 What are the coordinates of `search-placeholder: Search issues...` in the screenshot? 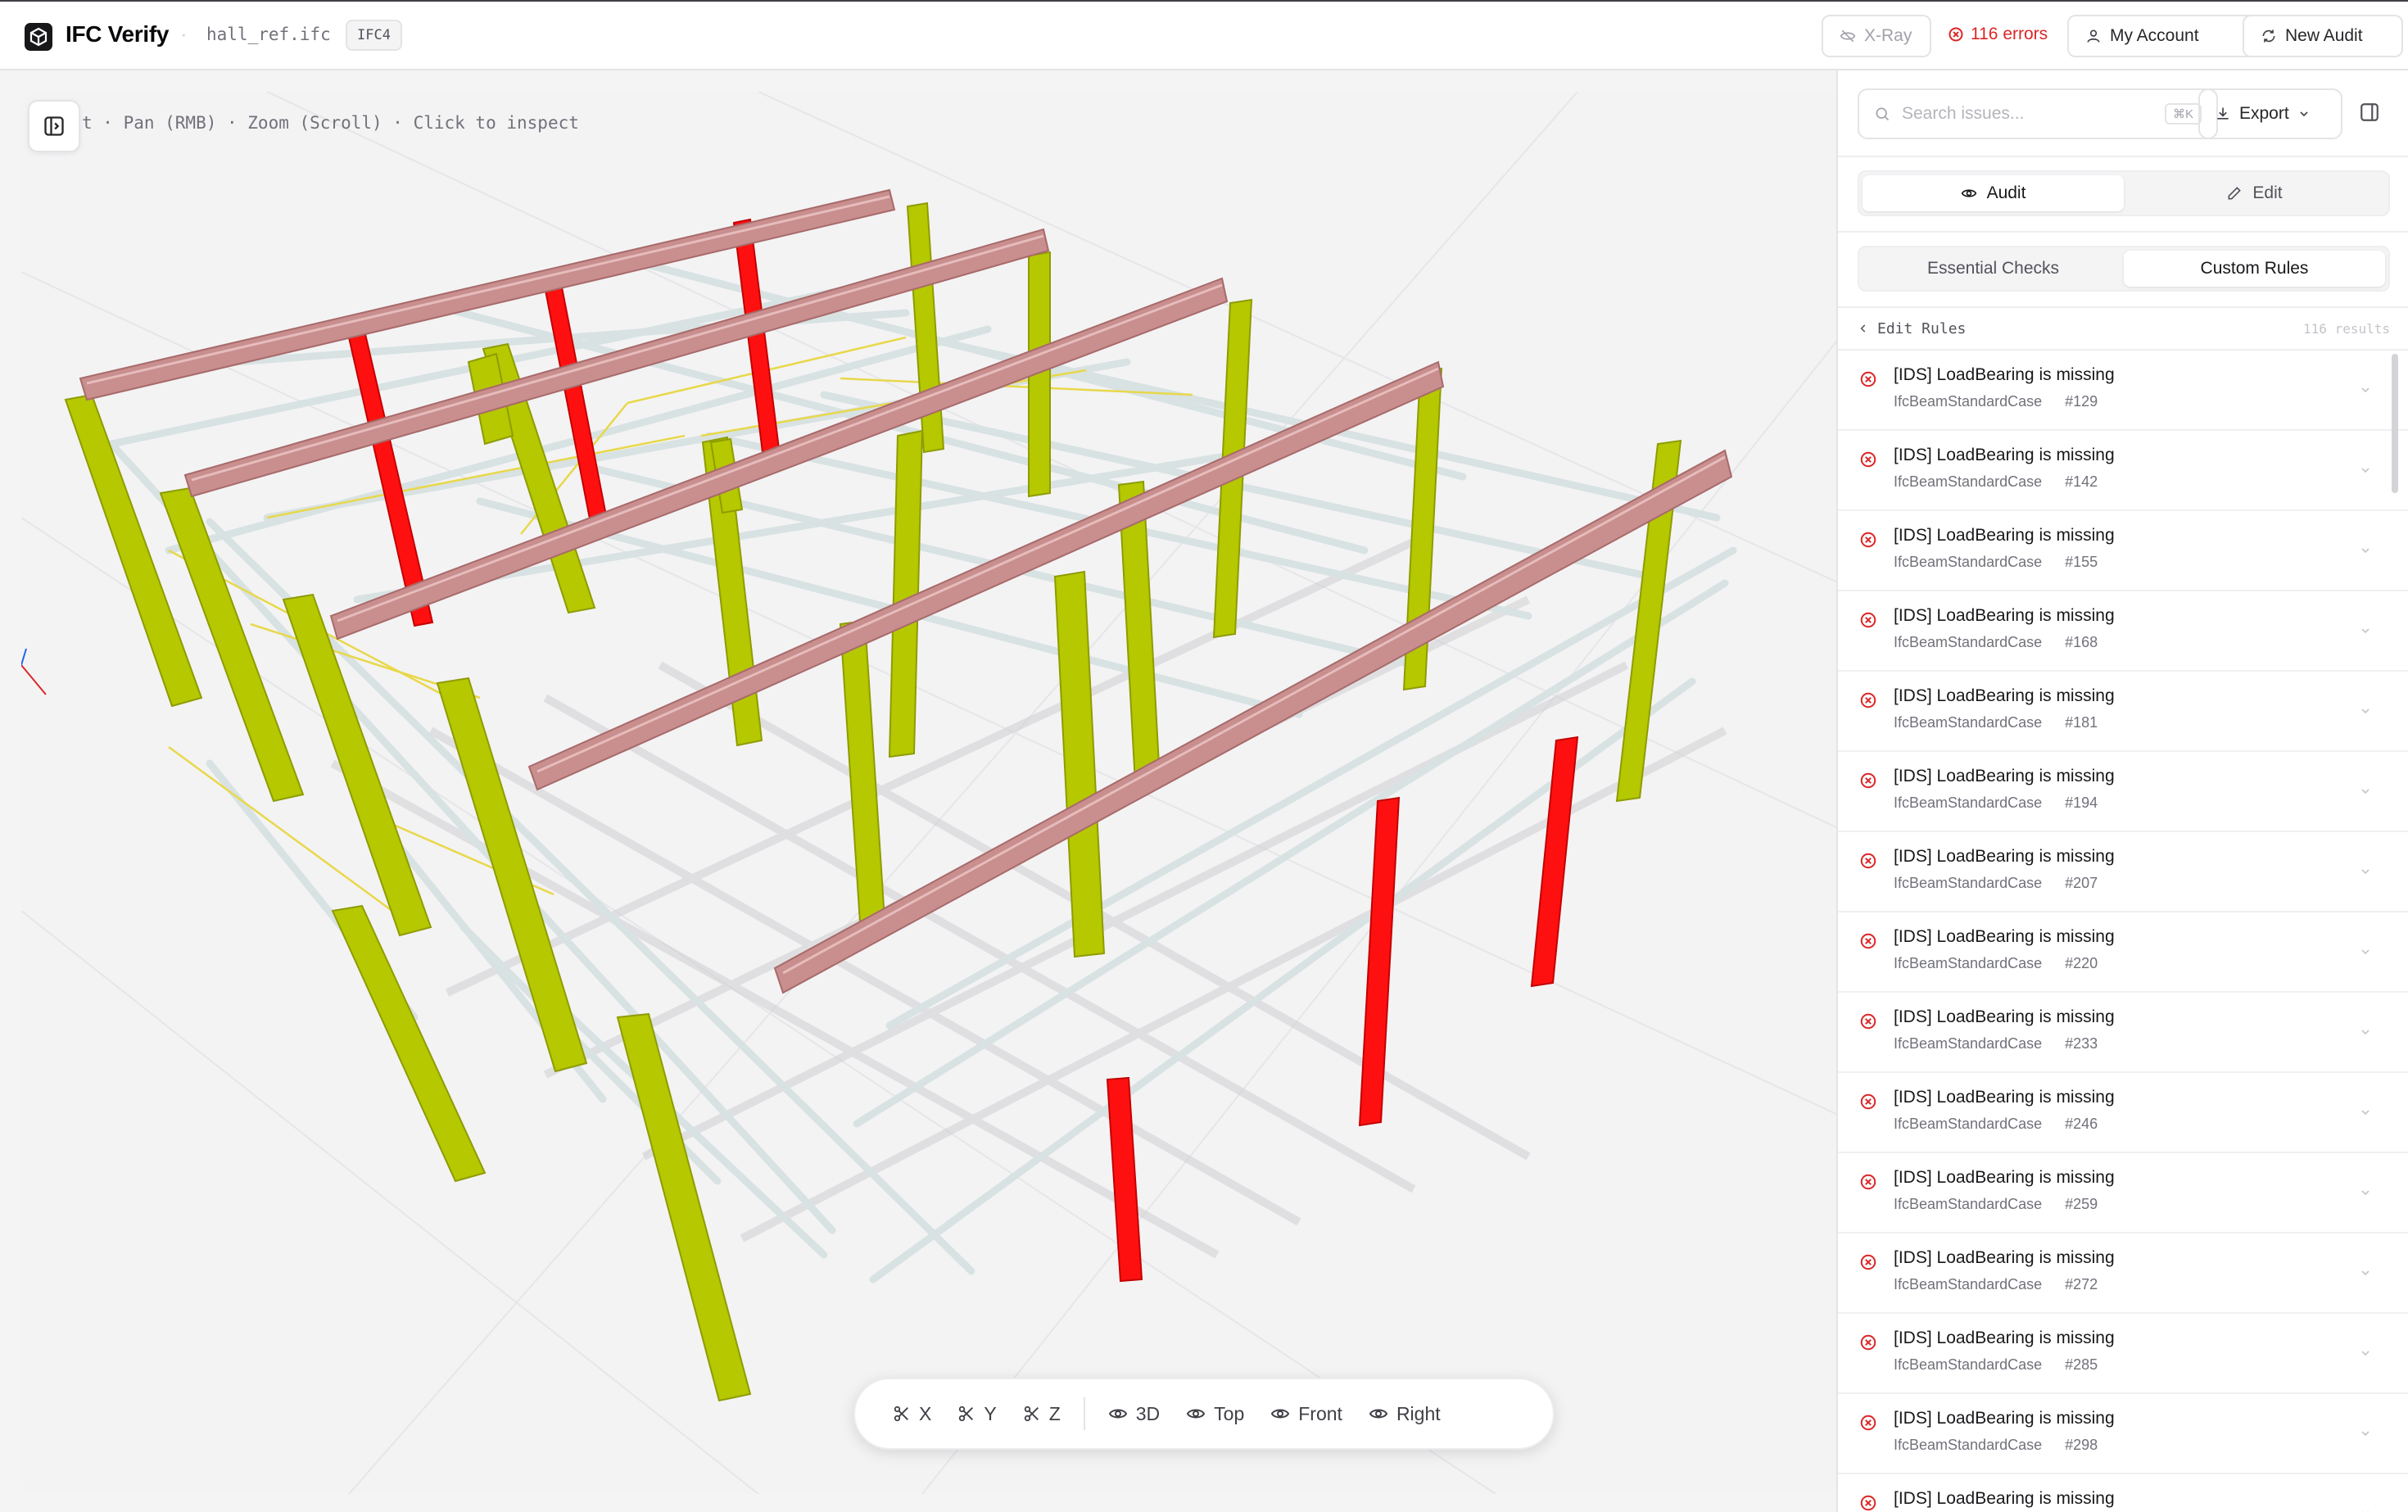 It's located at (1963, 113).